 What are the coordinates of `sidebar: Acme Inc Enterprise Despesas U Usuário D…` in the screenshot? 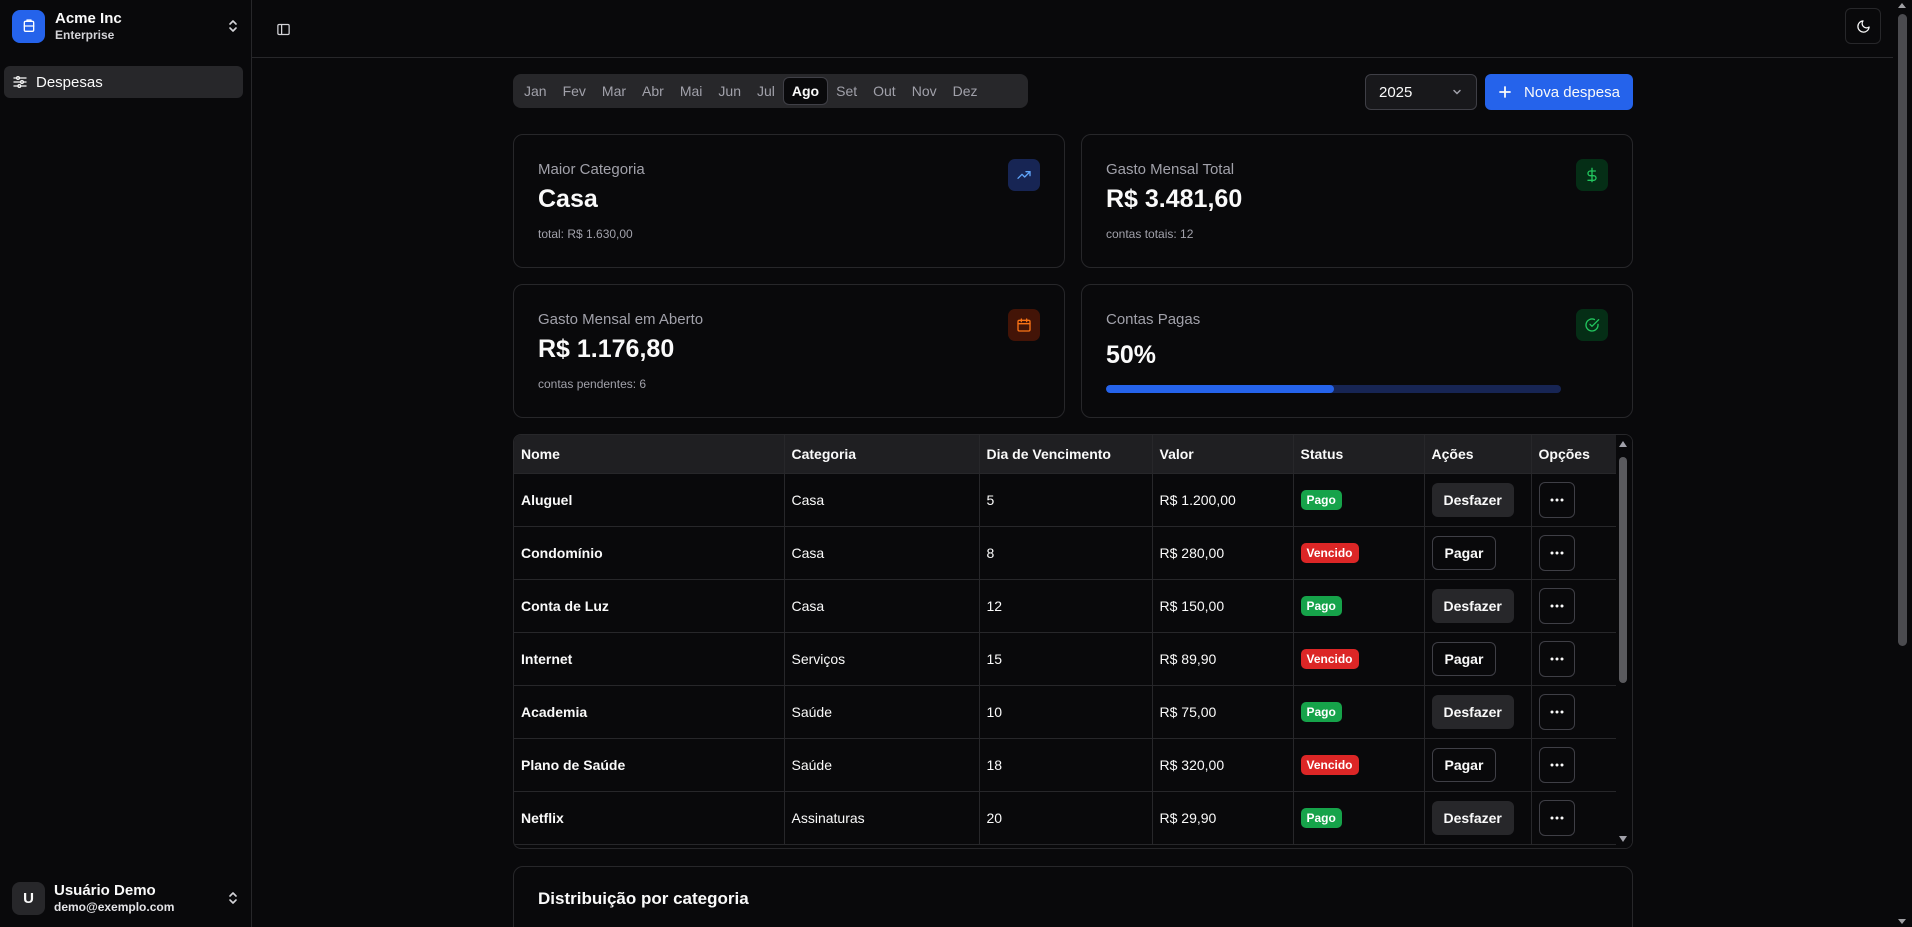 It's located at (126, 463).